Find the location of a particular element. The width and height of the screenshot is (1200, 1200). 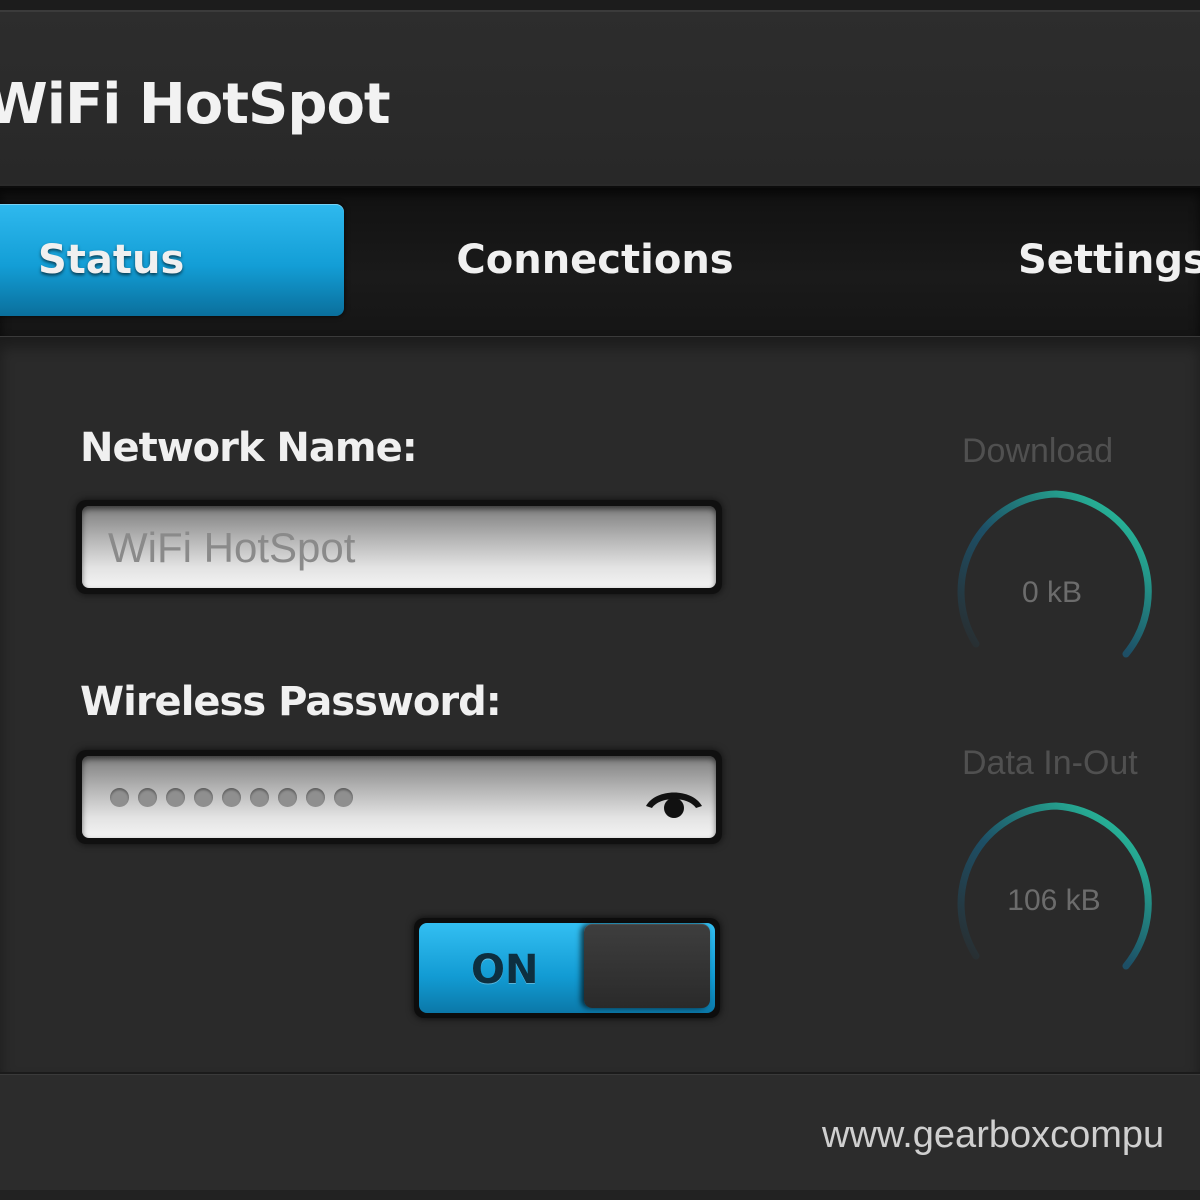

tab-bar: Status Connections Settings is located at coordinates (600, 262).